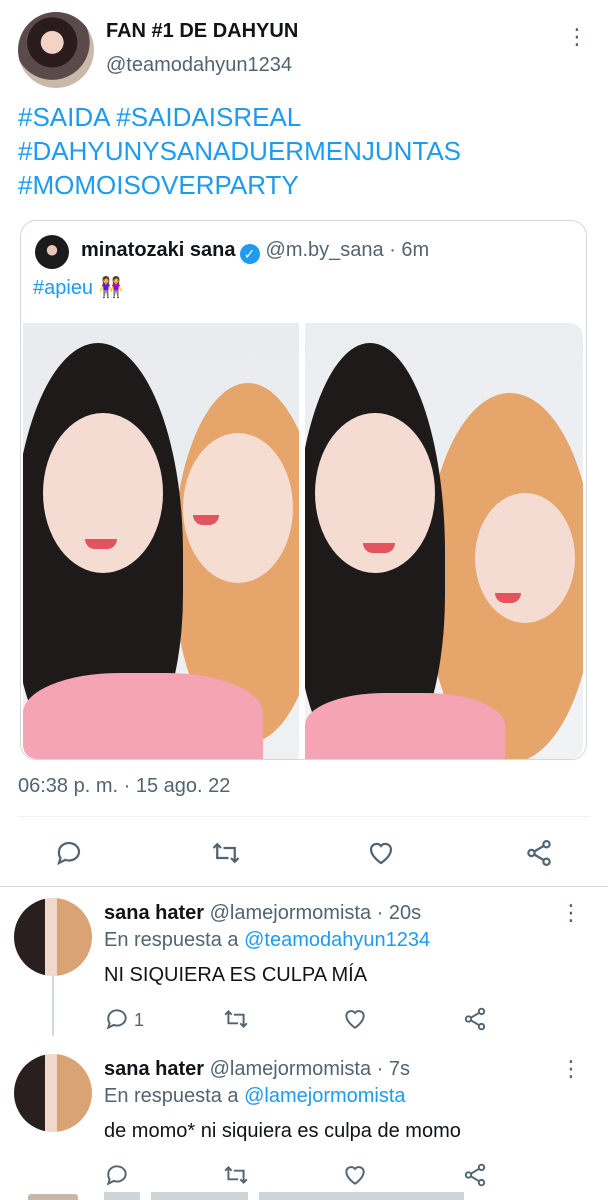  I want to click on quoted-hashtag: #apieu, so click(63, 288).